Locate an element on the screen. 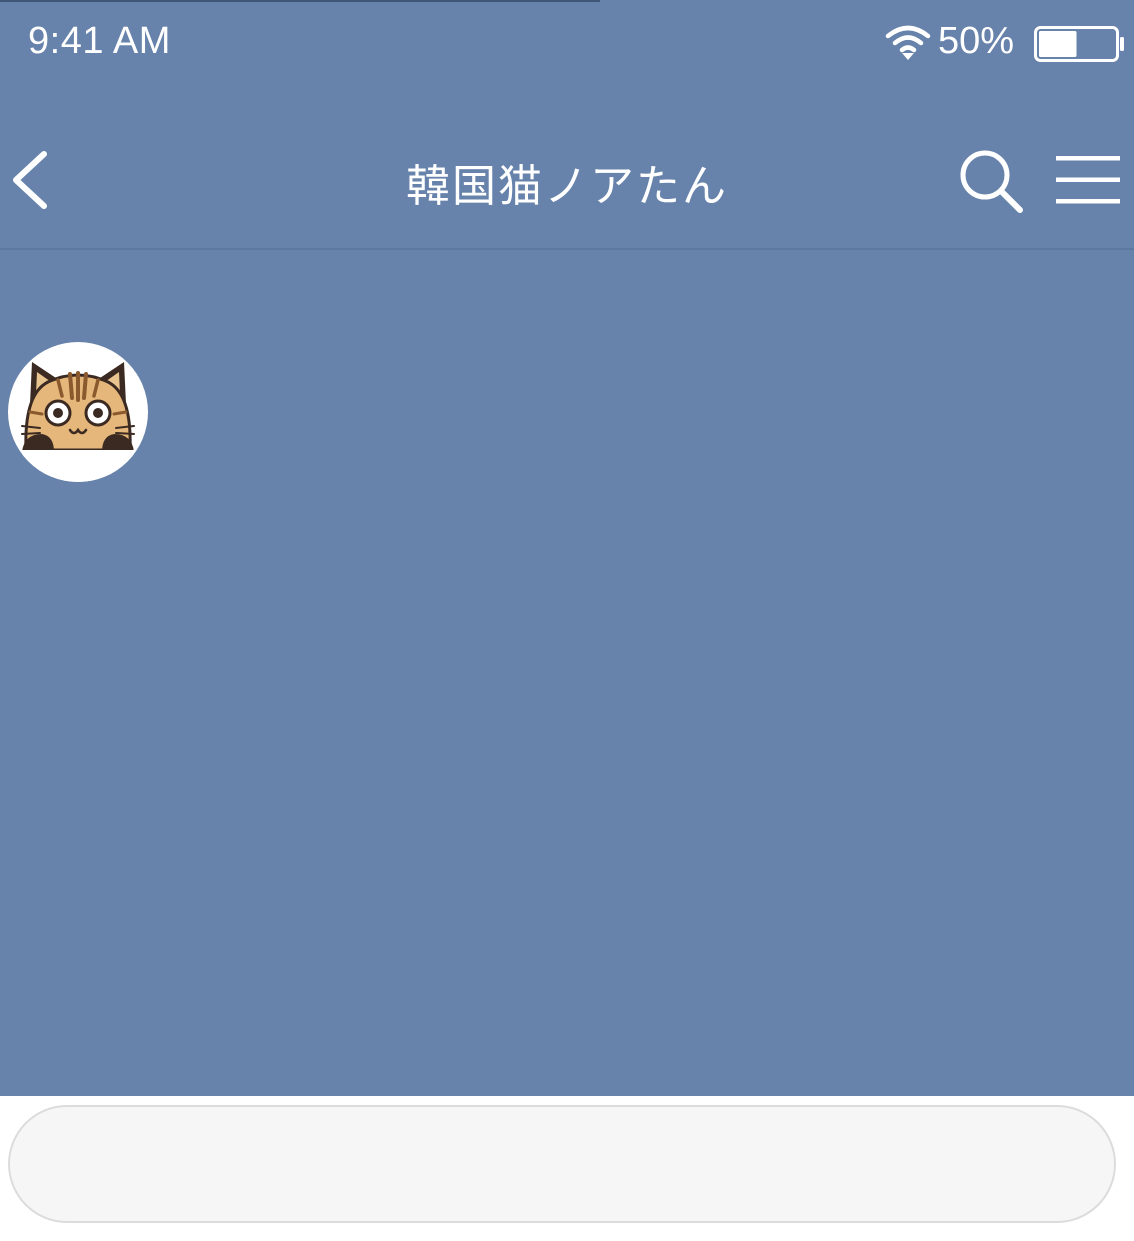  chat-title: 韓国猫ノアたん is located at coordinates (567, 186).